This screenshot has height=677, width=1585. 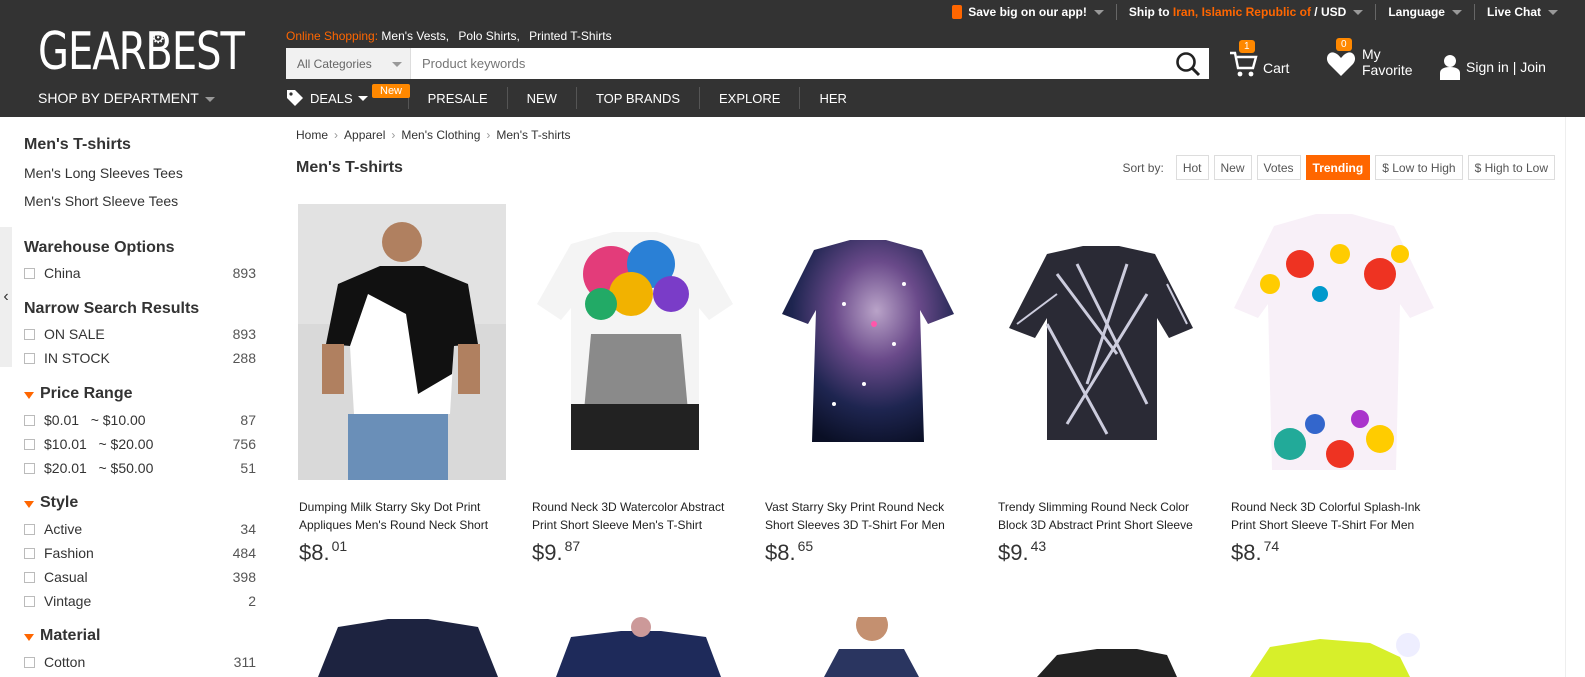 What do you see at coordinates (541, 98) in the screenshot?
I see `nav-new: NEW` at bounding box center [541, 98].